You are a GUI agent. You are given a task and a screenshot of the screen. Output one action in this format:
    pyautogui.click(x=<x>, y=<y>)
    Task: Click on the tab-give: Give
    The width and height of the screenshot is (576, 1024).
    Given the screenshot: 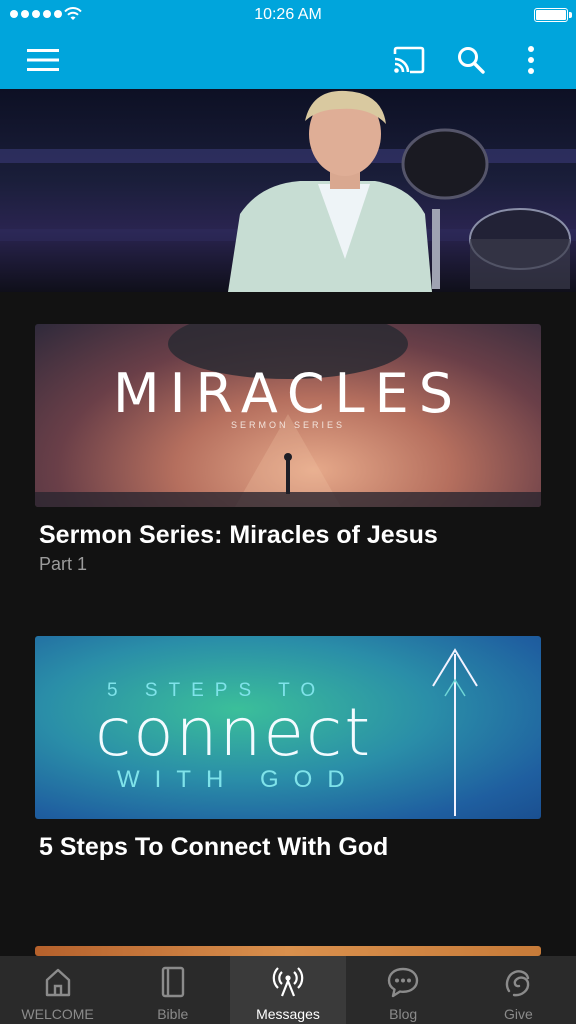 What is the action you would take?
    pyautogui.click(x=518, y=990)
    